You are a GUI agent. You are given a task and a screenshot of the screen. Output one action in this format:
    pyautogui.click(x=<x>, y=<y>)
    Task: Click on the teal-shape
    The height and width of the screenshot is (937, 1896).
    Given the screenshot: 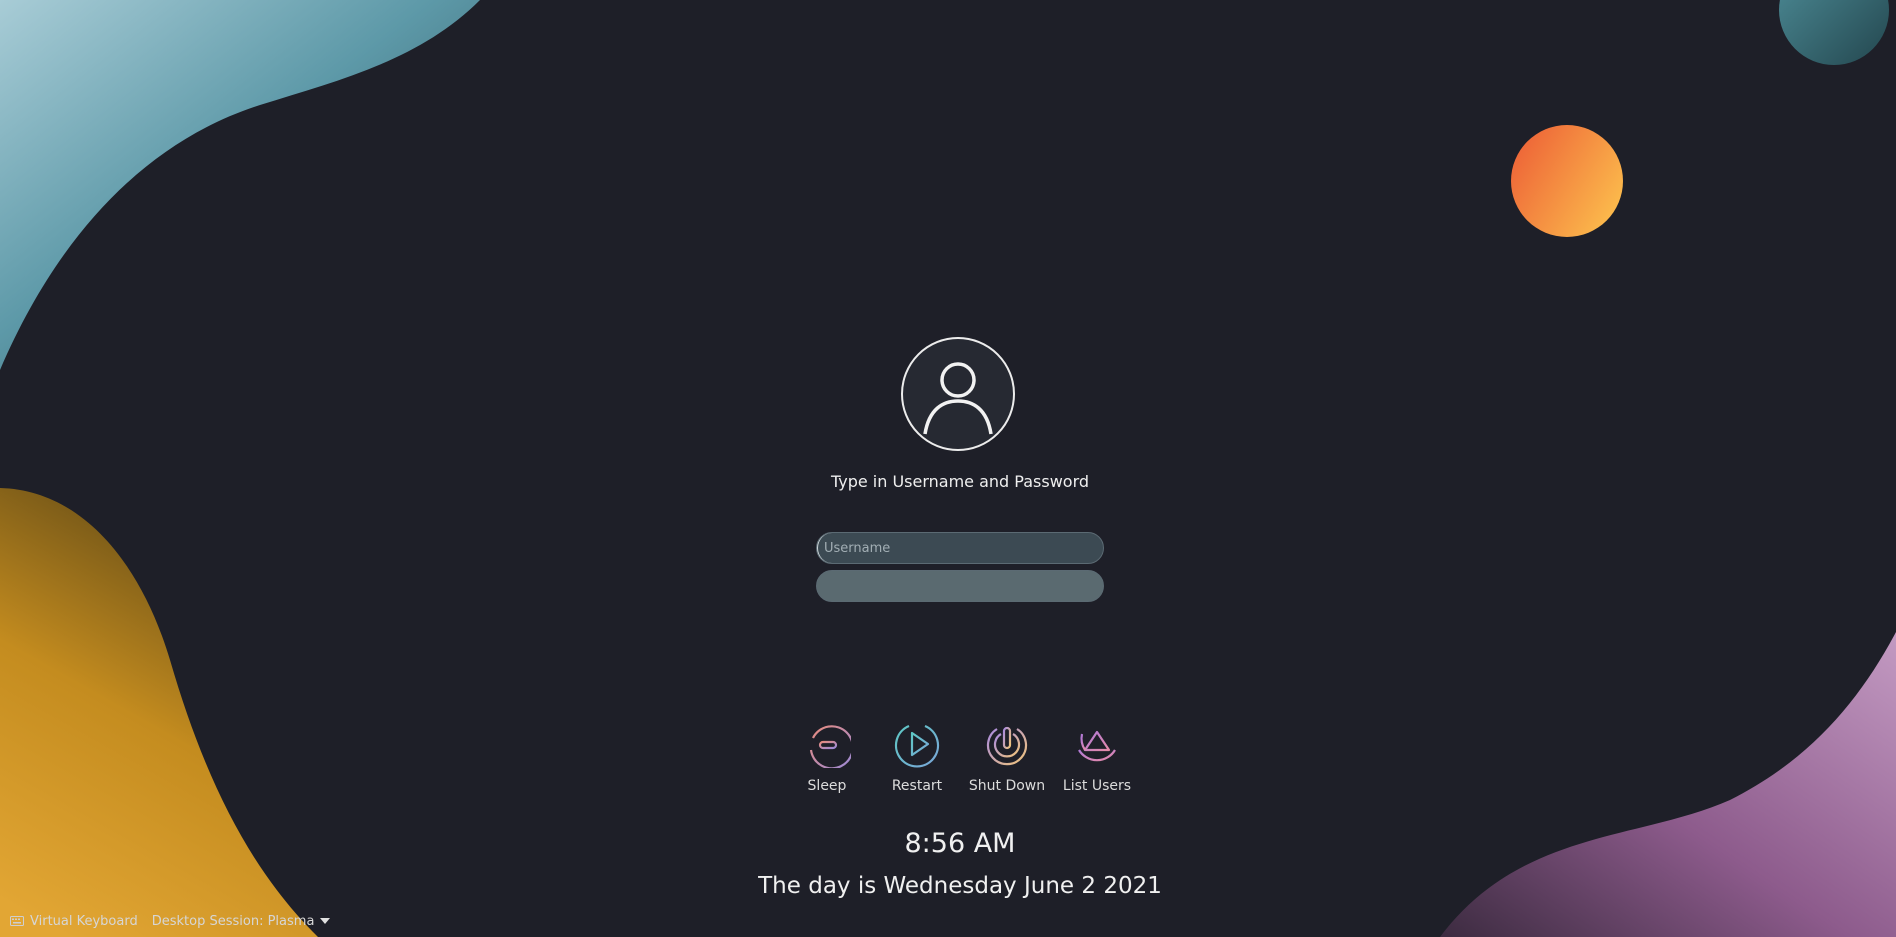 What is the action you would take?
    pyautogui.click(x=240, y=185)
    